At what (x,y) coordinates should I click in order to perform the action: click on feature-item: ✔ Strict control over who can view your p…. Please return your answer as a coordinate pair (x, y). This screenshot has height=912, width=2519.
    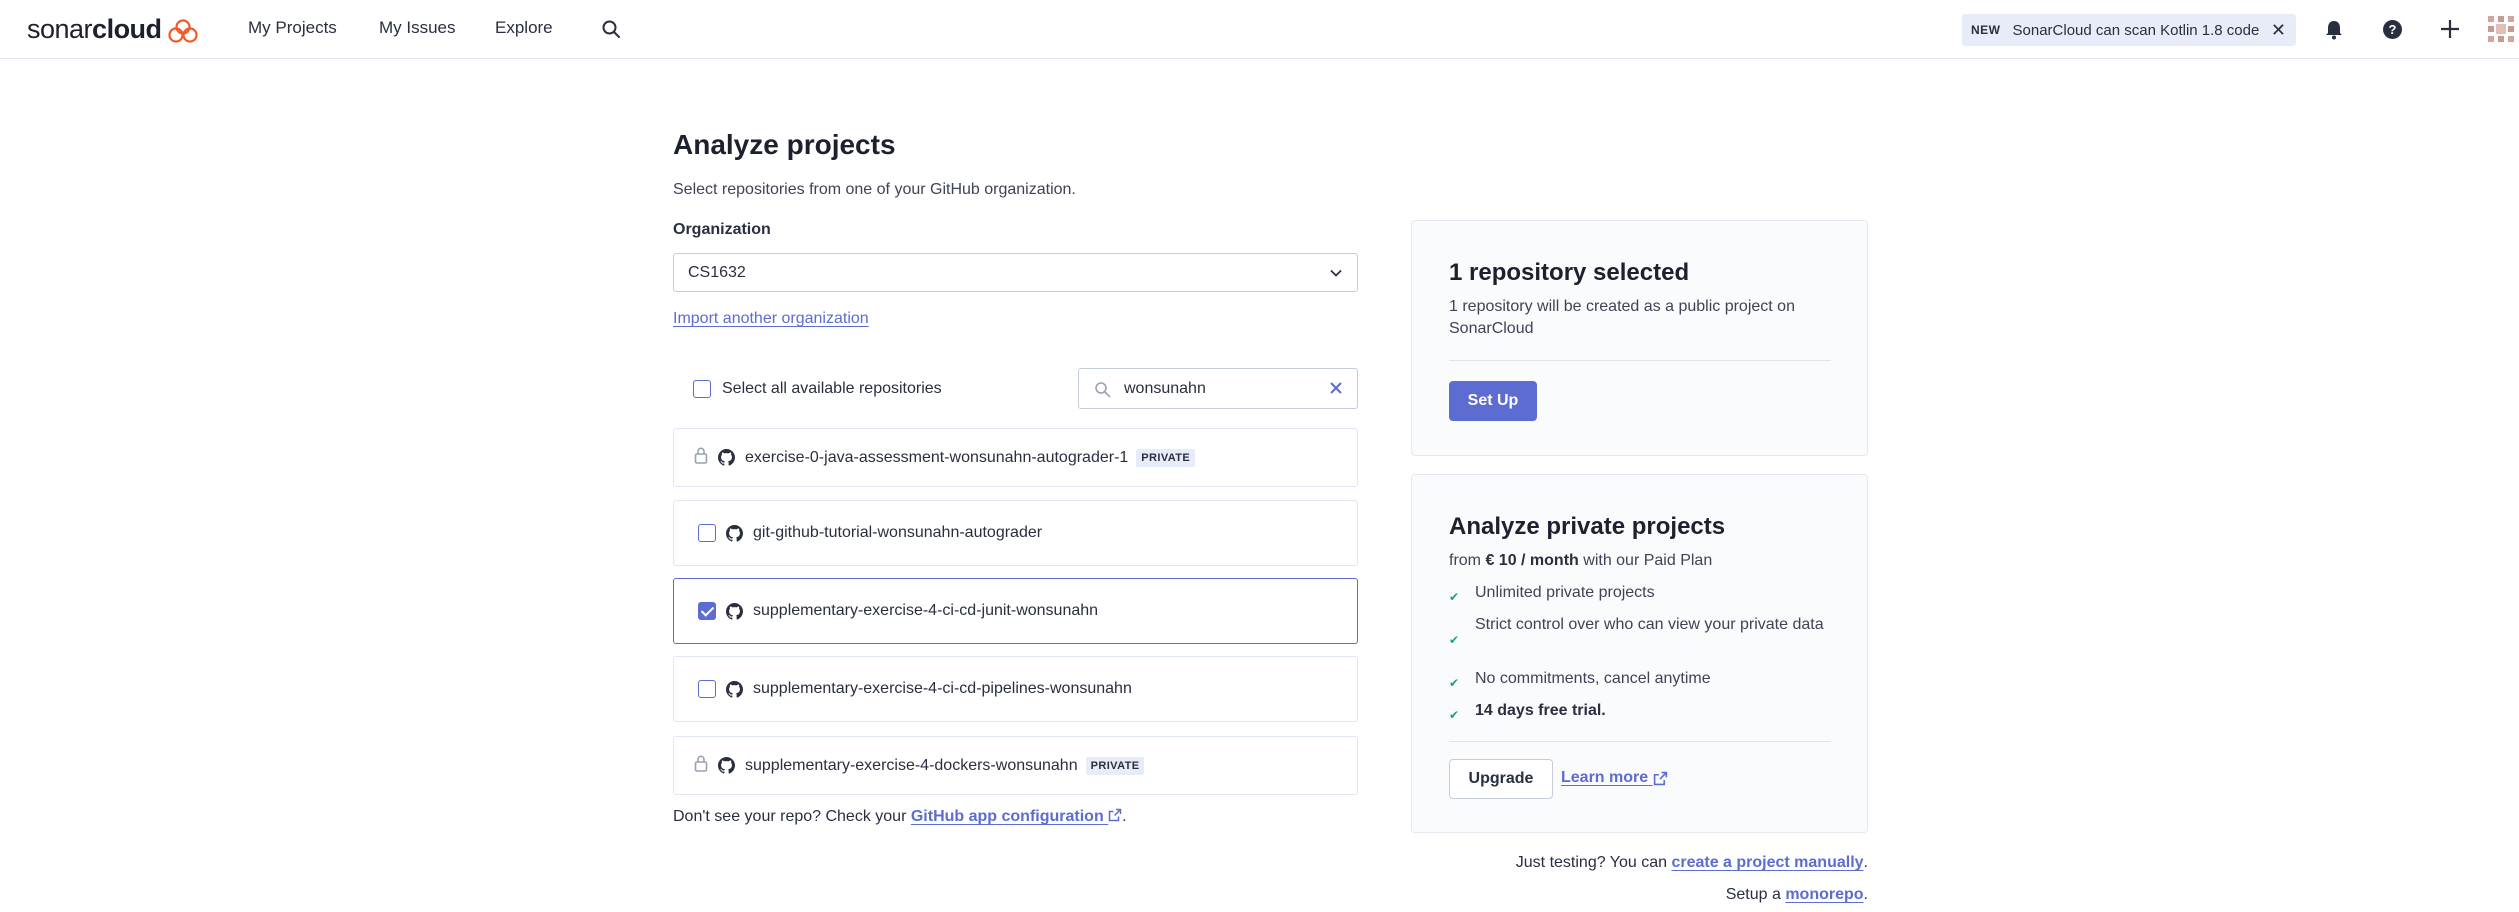
    Looking at the image, I should click on (1649, 632).